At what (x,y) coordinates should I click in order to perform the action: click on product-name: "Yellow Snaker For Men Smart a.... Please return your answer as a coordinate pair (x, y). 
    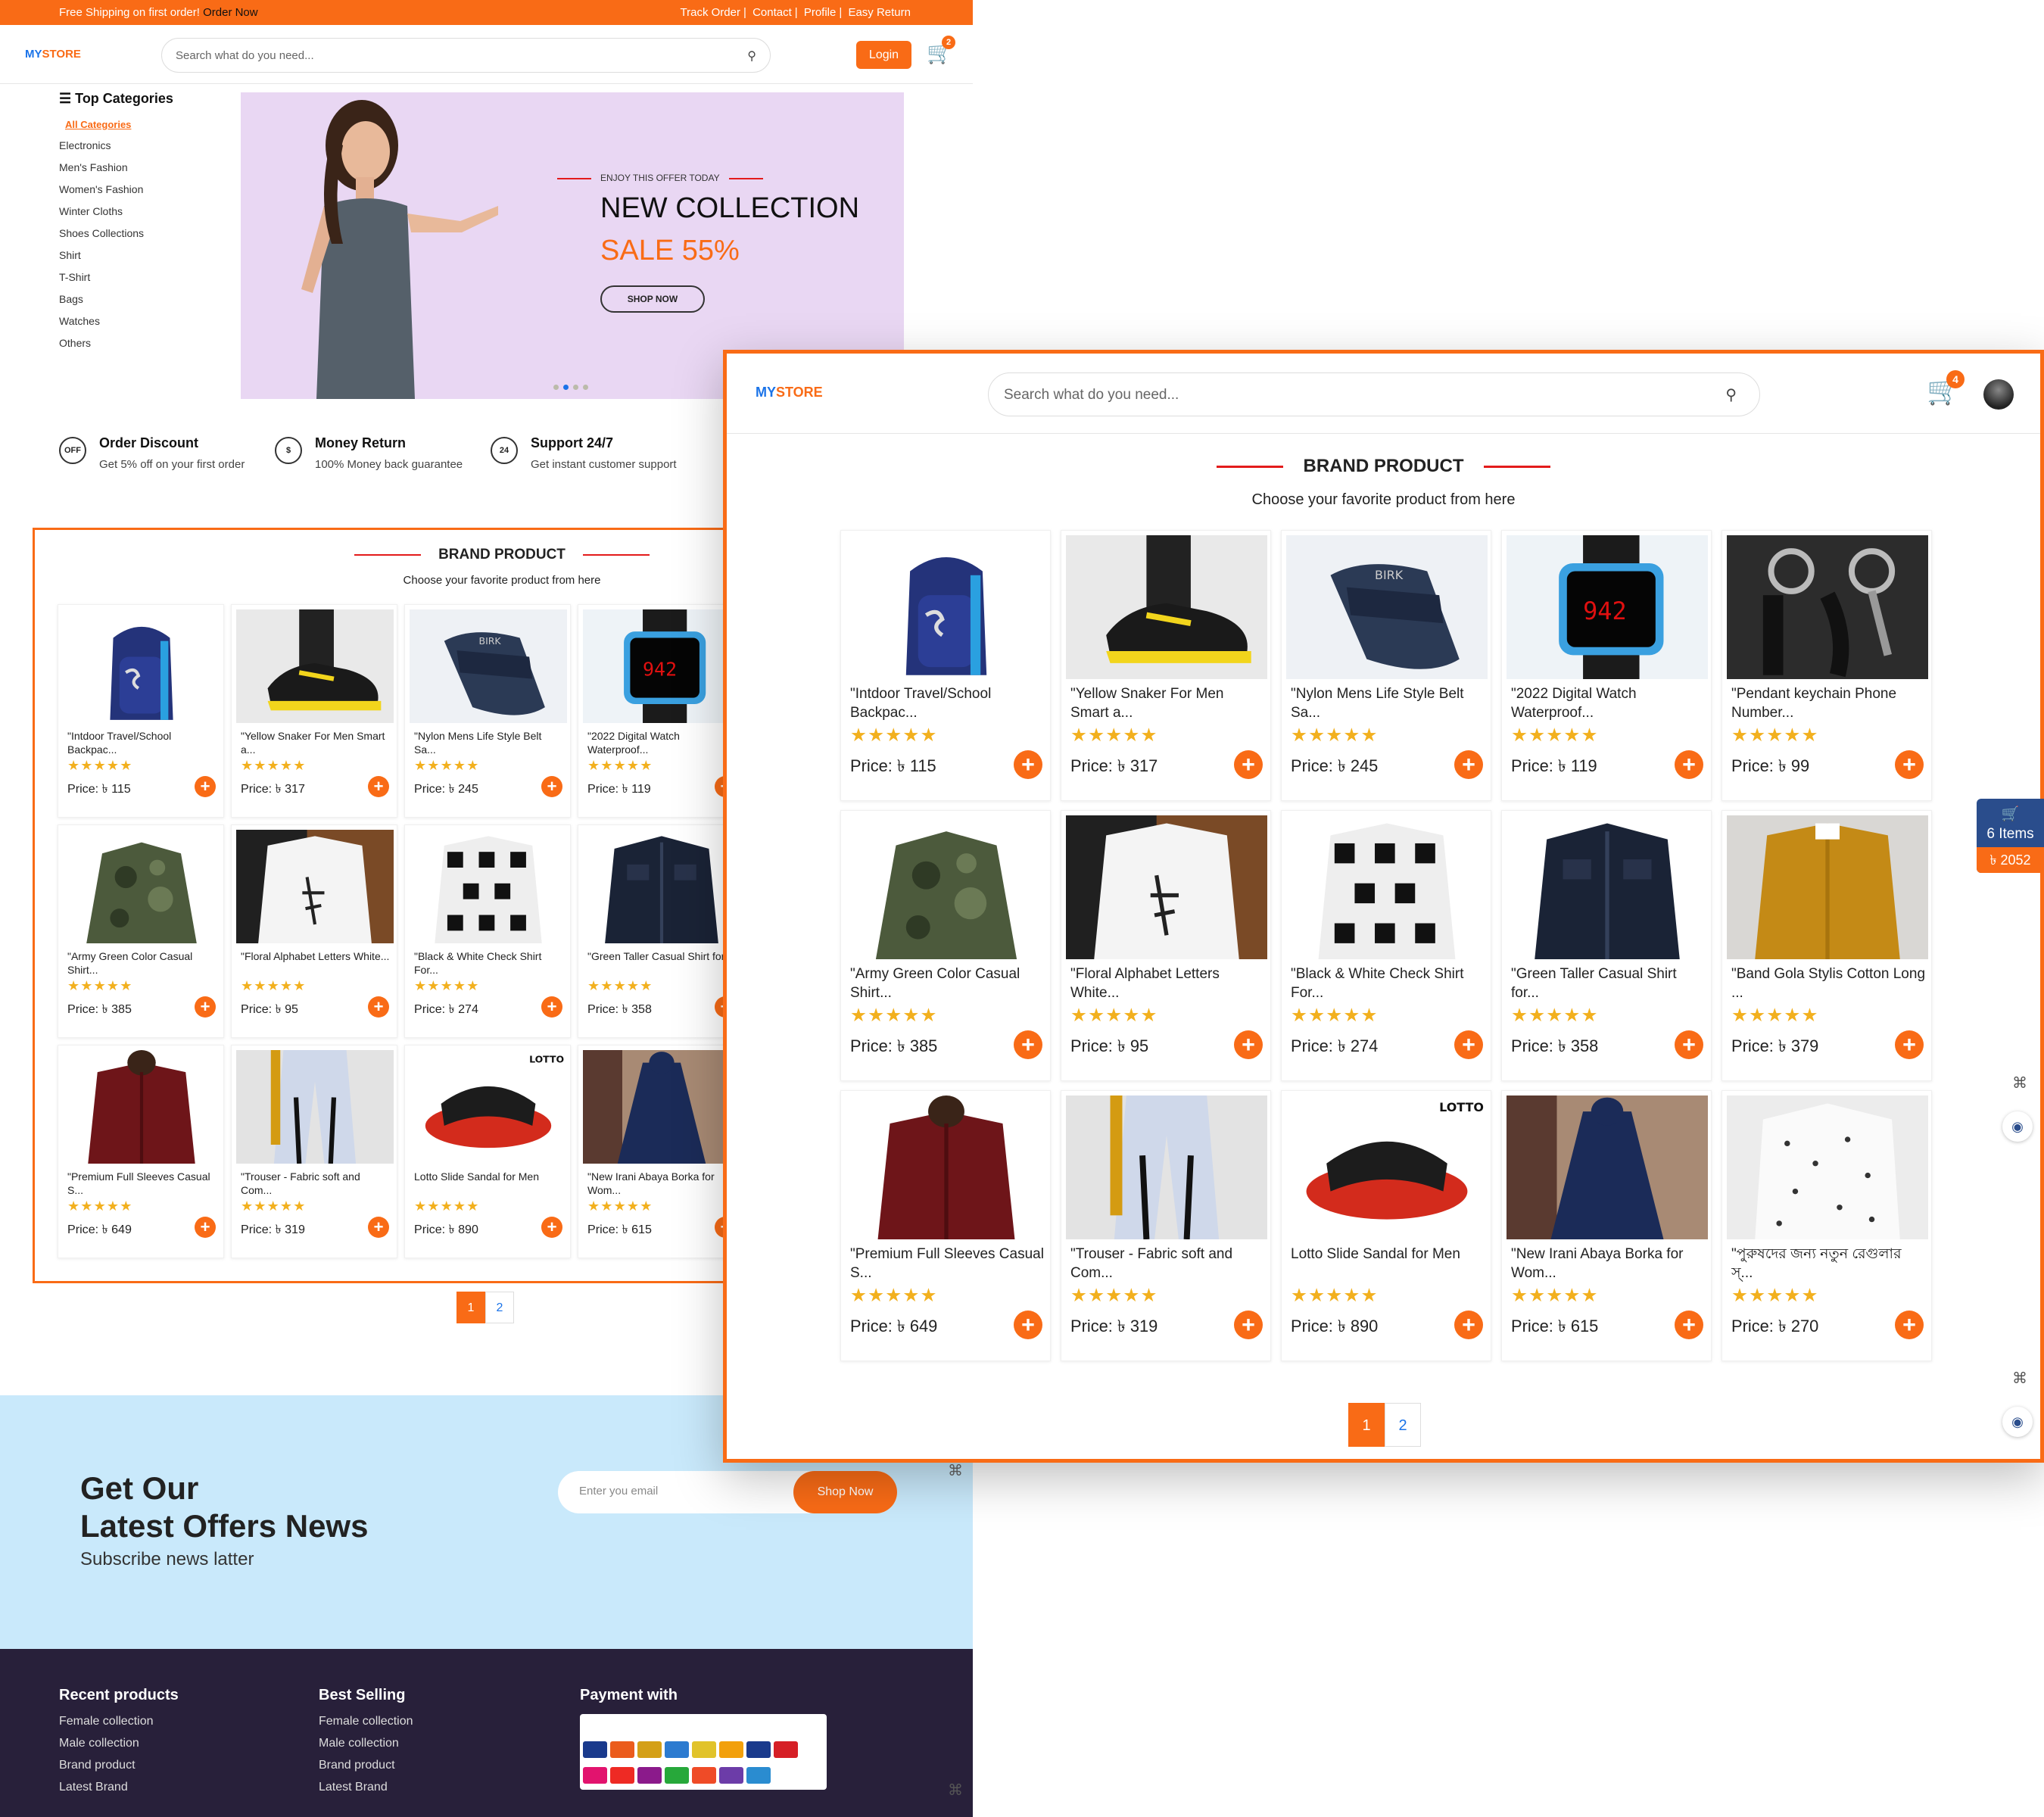
    Looking at the image, I should click on (316, 742).